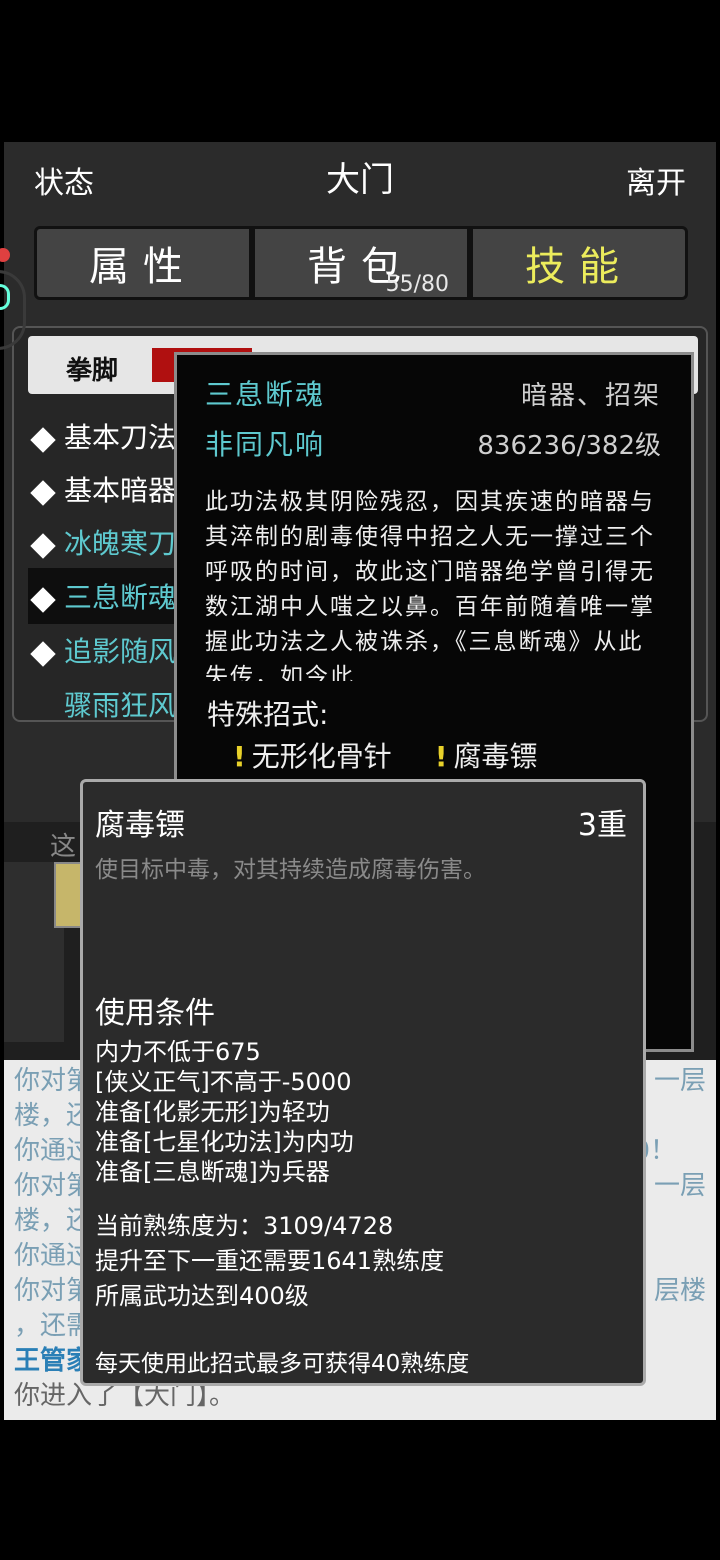 This screenshot has height=1560, width=720. What do you see at coordinates (120, 490) in the screenshot?
I see `skill-label: 基本暗器` at bounding box center [120, 490].